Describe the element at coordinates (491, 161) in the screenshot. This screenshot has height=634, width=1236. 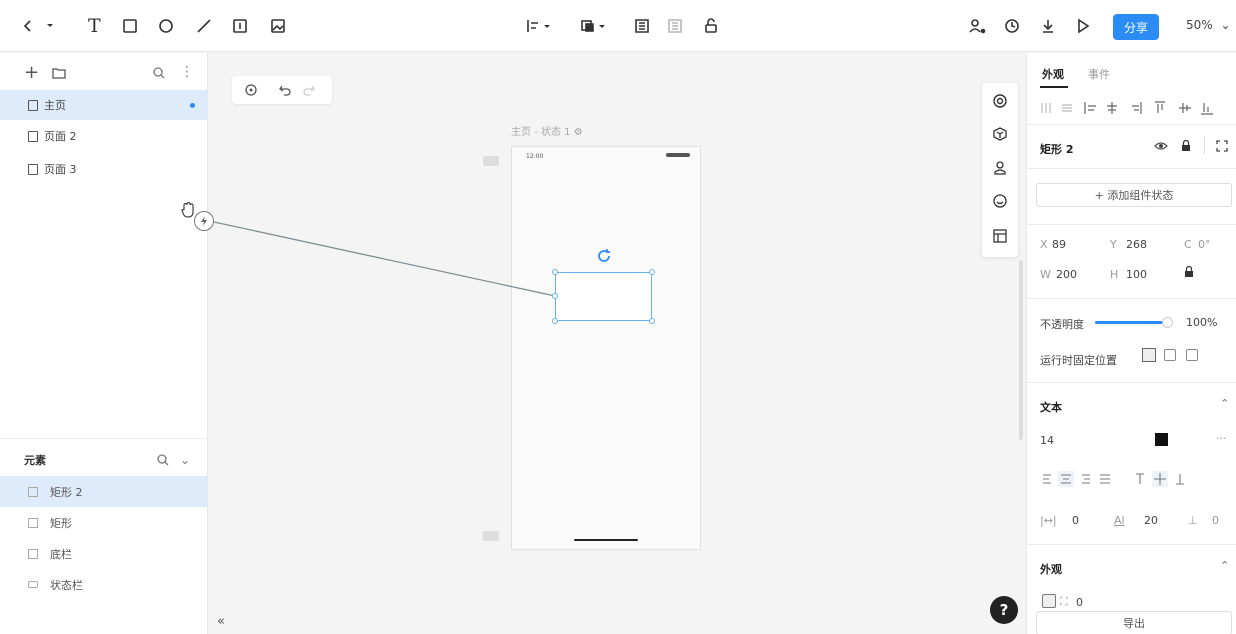
I see `status-bar-tag` at that location.